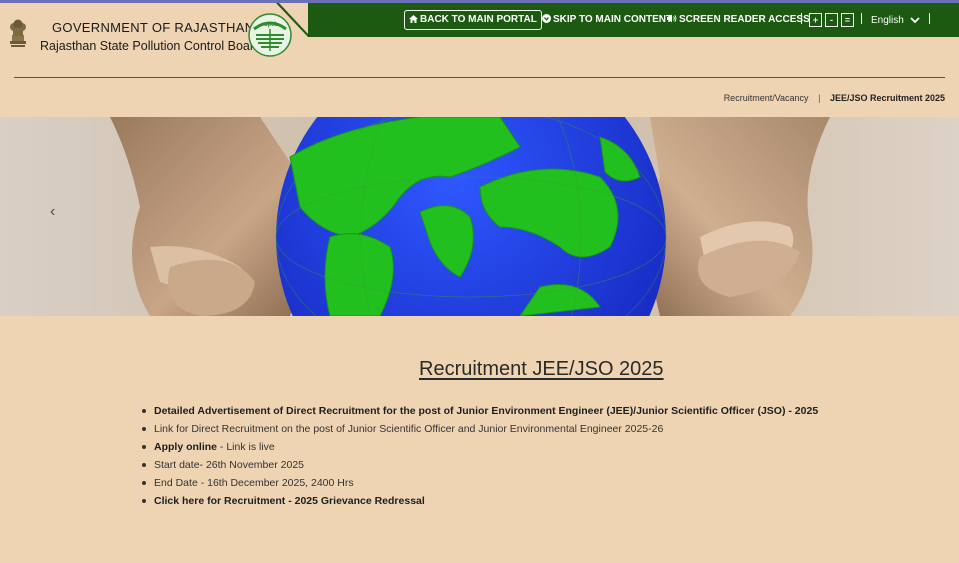 The width and height of the screenshot is (959, 563). What do you see at coordinates (479, 465) in the screenshot?
I see `list-item: Start date- 26th November 2025` at bounding box center [479, 465].